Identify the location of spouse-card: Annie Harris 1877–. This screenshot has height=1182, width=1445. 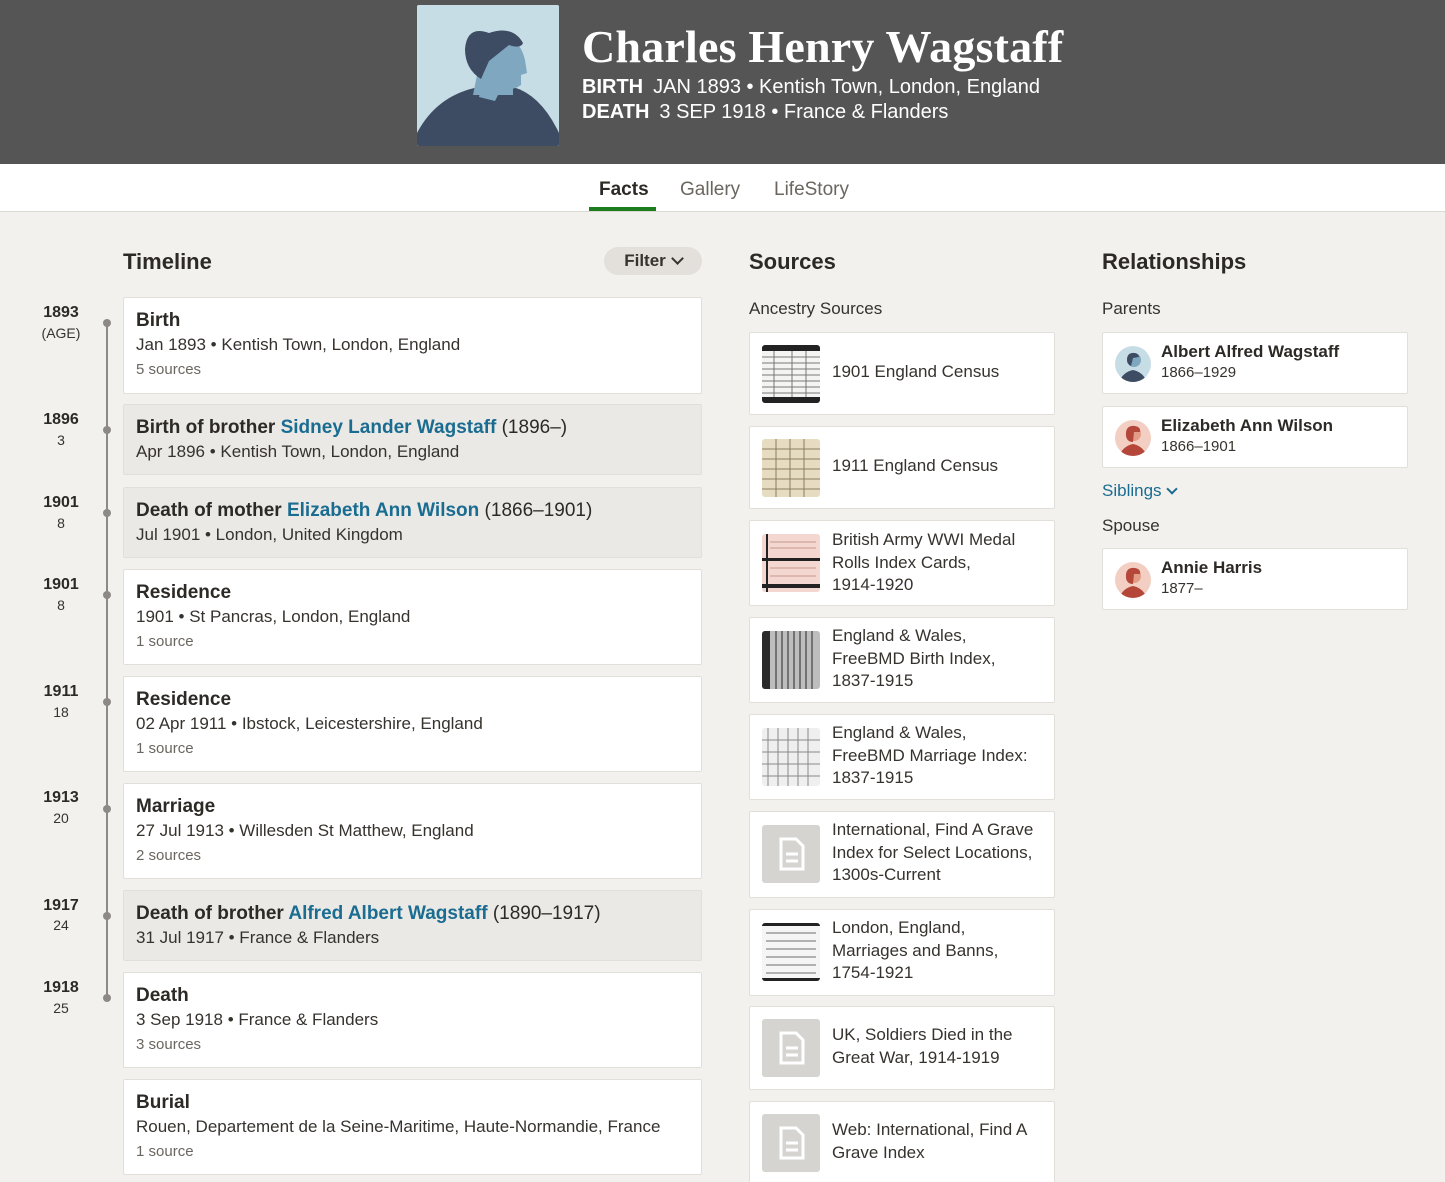
(1255, 579).